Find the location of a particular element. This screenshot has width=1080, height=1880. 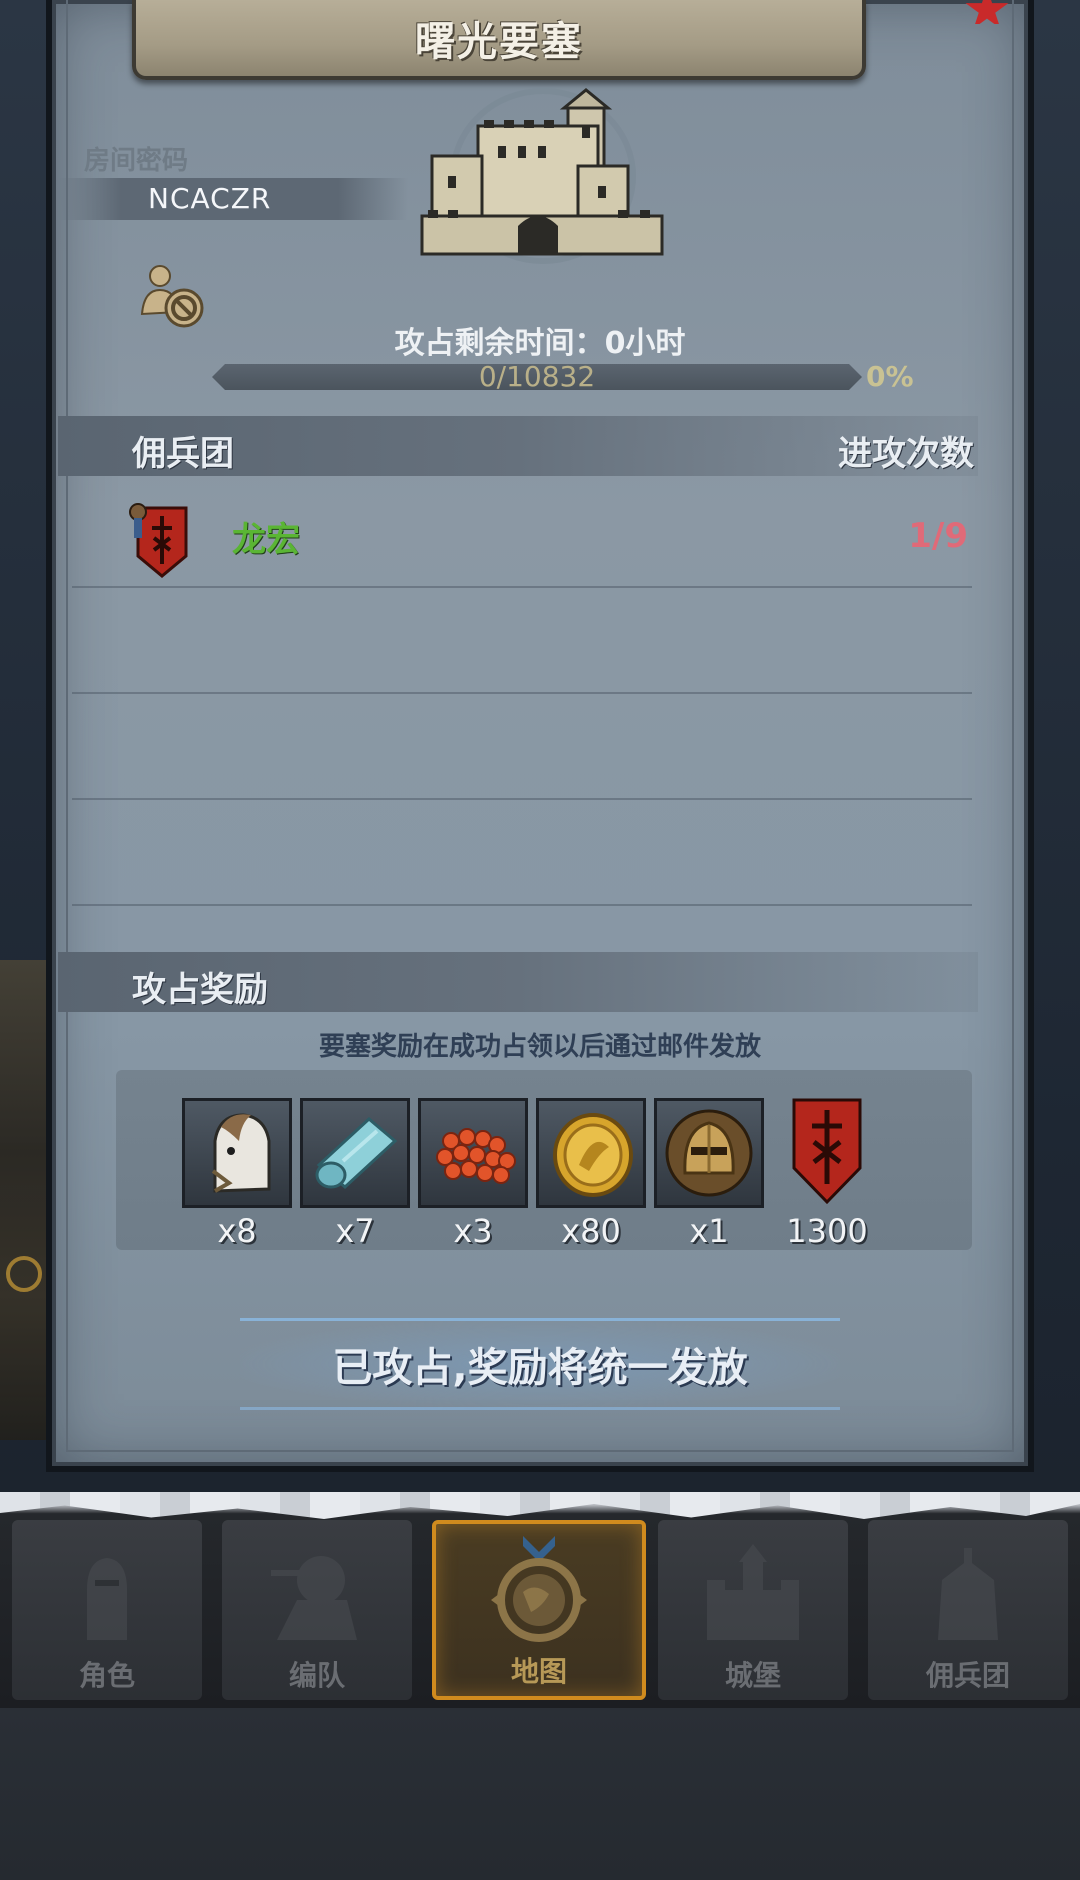

title-plaque: 曙光要塞 is located at coordinates (499, 40).